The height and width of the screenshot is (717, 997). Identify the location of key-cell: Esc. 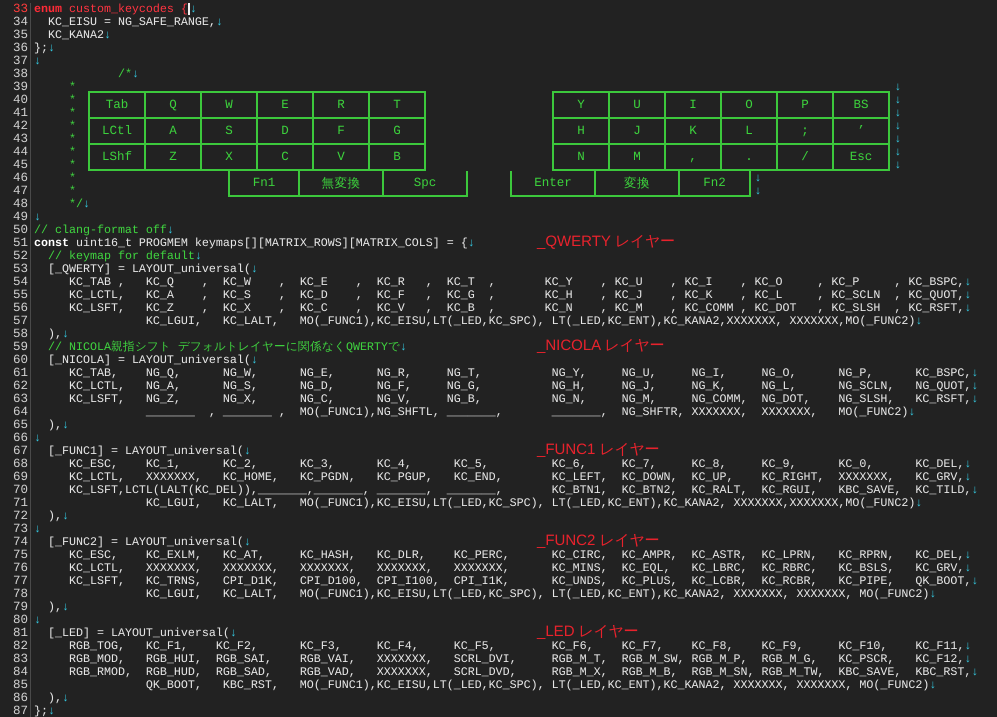
(862, 158).